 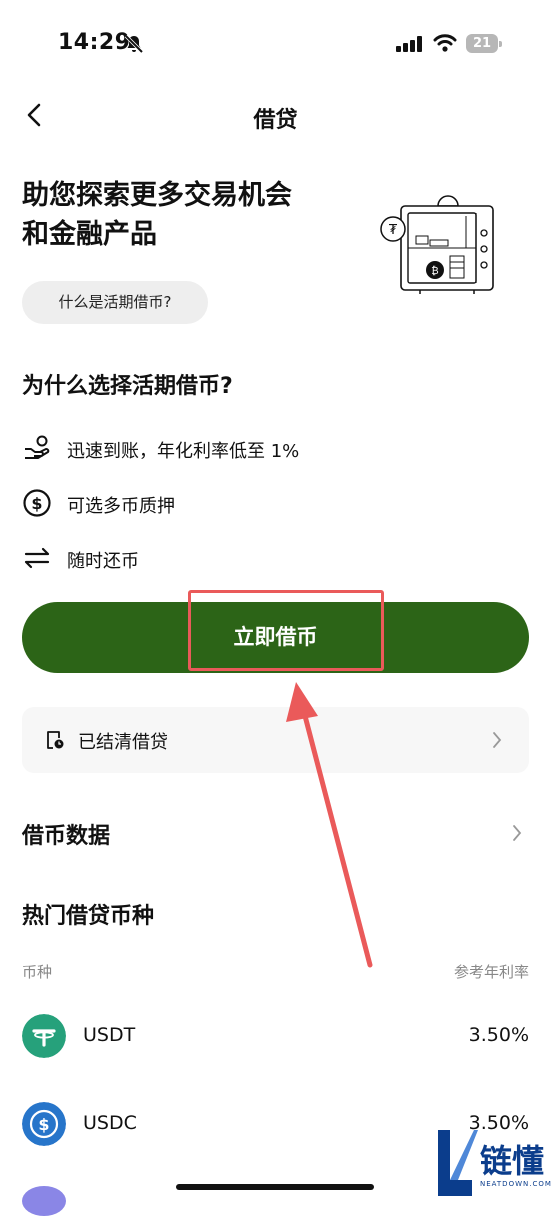 I want to click on why-section-title: 为什么选择活期借币?, so click(x=127, y=386).